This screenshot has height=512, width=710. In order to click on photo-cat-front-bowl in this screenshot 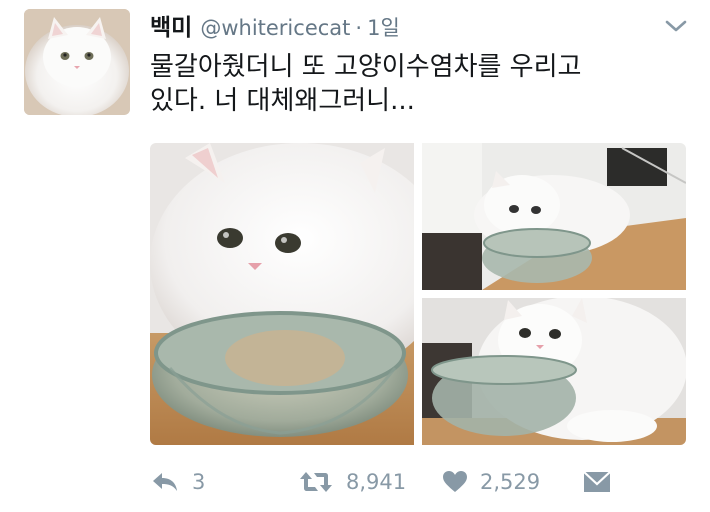, I will do `click(554, 371)`.